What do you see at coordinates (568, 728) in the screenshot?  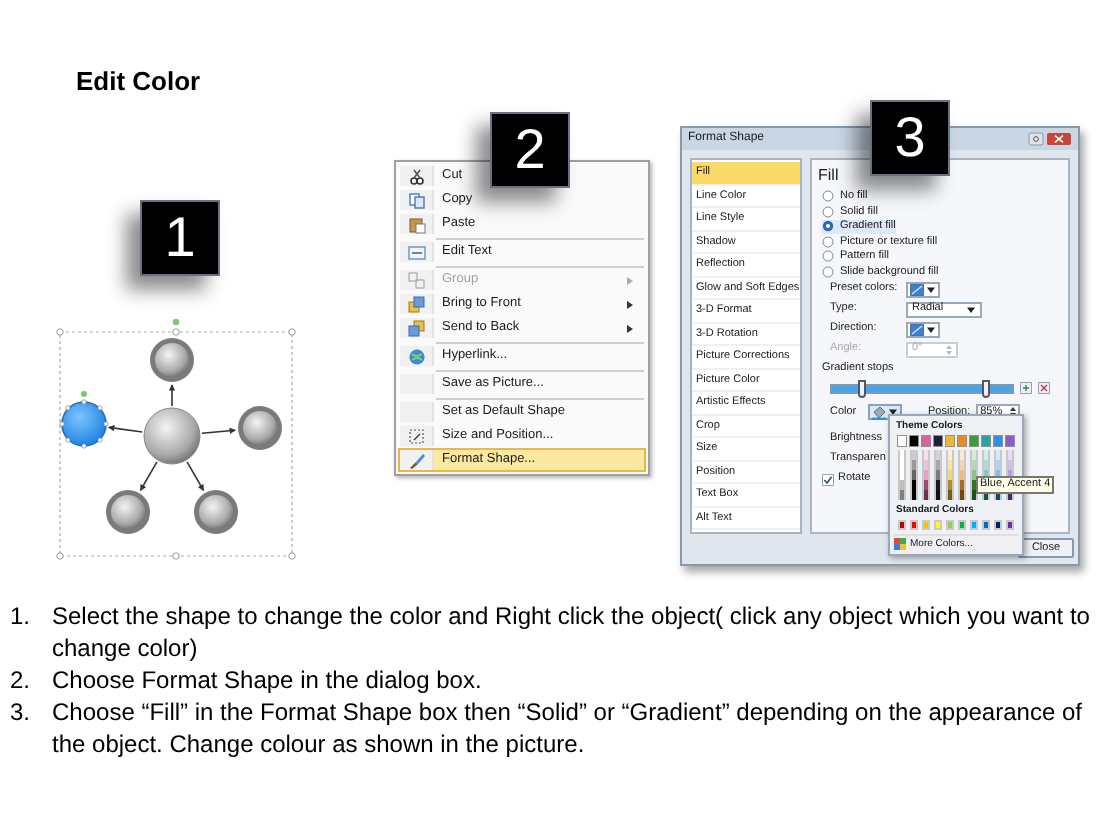 I see `instruction-text: Choose “Fill” in the Format Shape box then “Solid” or “Gradient” depending on the appearance of the object. Change colour as shown in the picture.` at bounding box center [568, 728].